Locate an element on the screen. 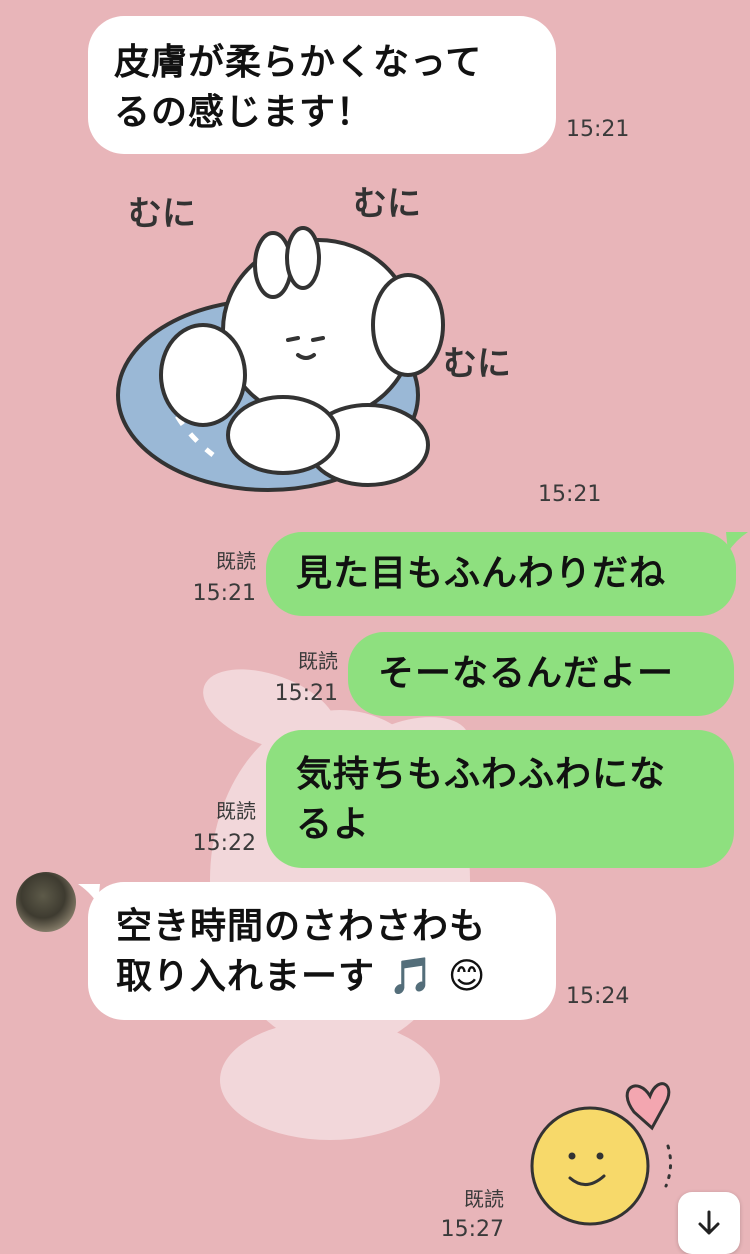  message-bubble-outgoing: そーなるんだよー is located at coordinates (541, 674).